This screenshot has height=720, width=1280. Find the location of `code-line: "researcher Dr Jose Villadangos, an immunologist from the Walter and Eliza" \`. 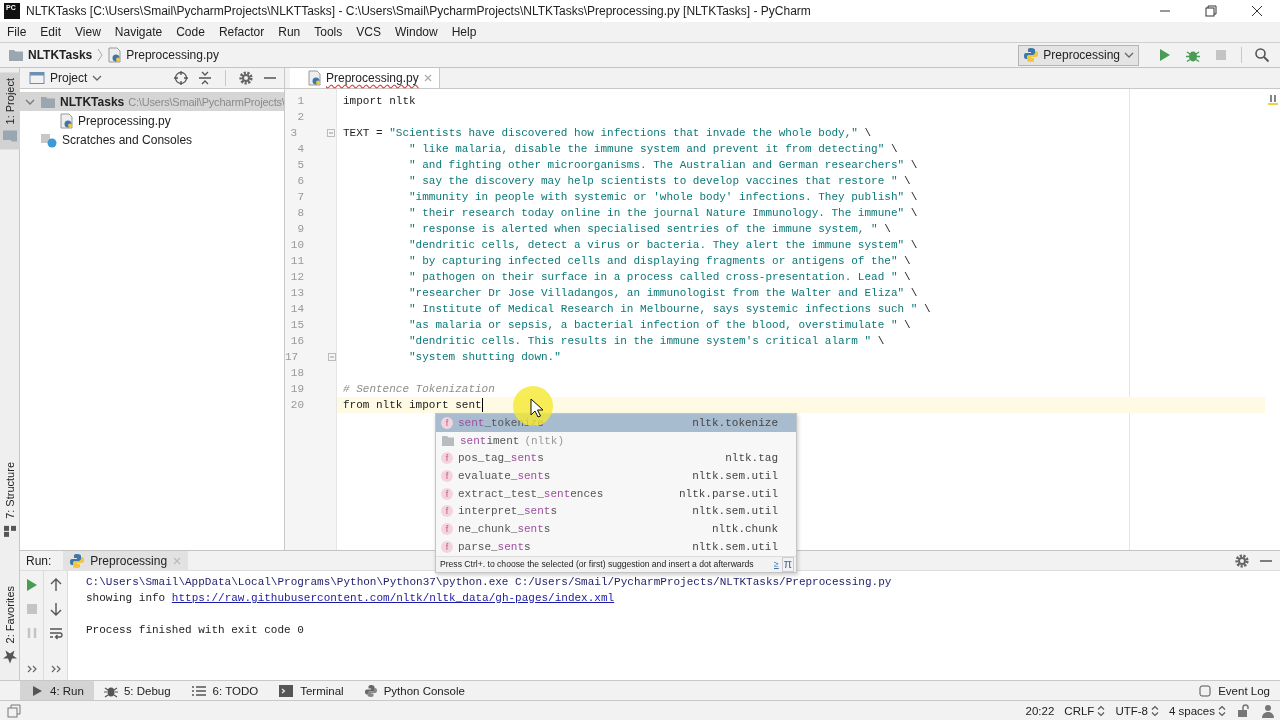

code-line: "researcher Dr Jose Villadangos, an immunologist from the Walter and Eliza" \ is located at coordinates (663, 293).